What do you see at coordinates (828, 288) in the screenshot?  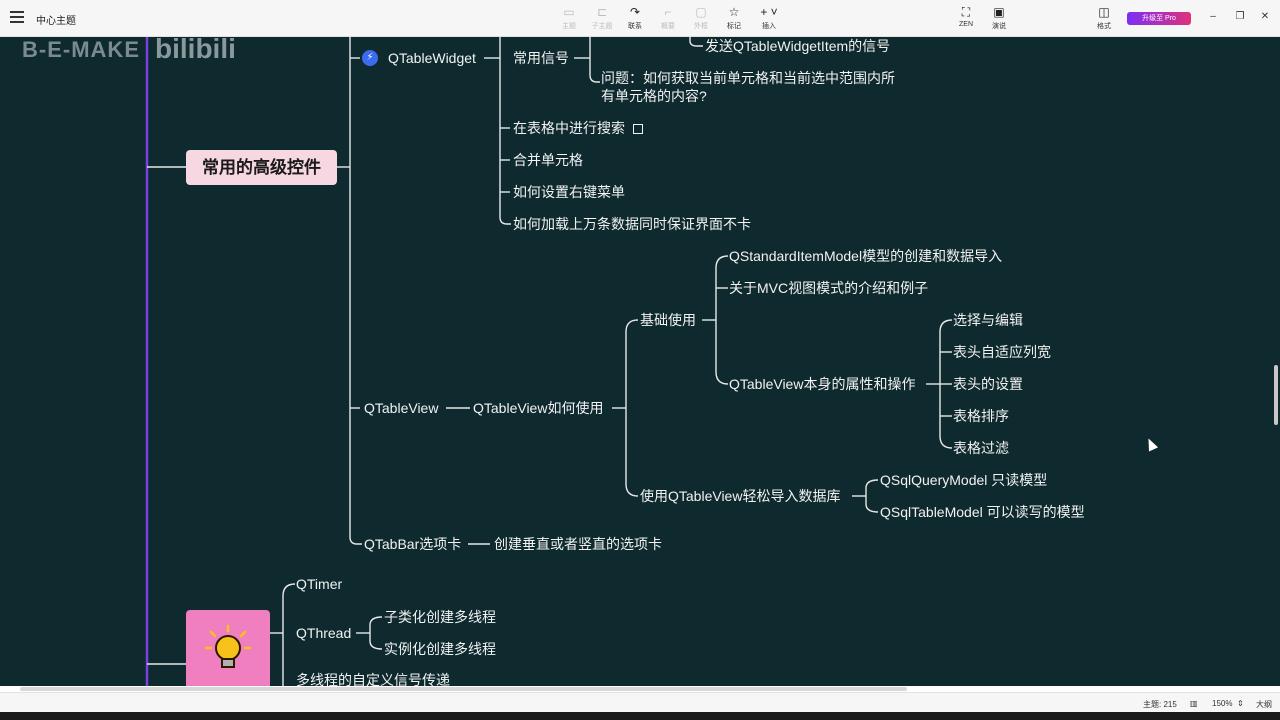 I see `node-mvc-intro: 关于MVC视图模式的介绍和例子` at bounding box center [828, 288].